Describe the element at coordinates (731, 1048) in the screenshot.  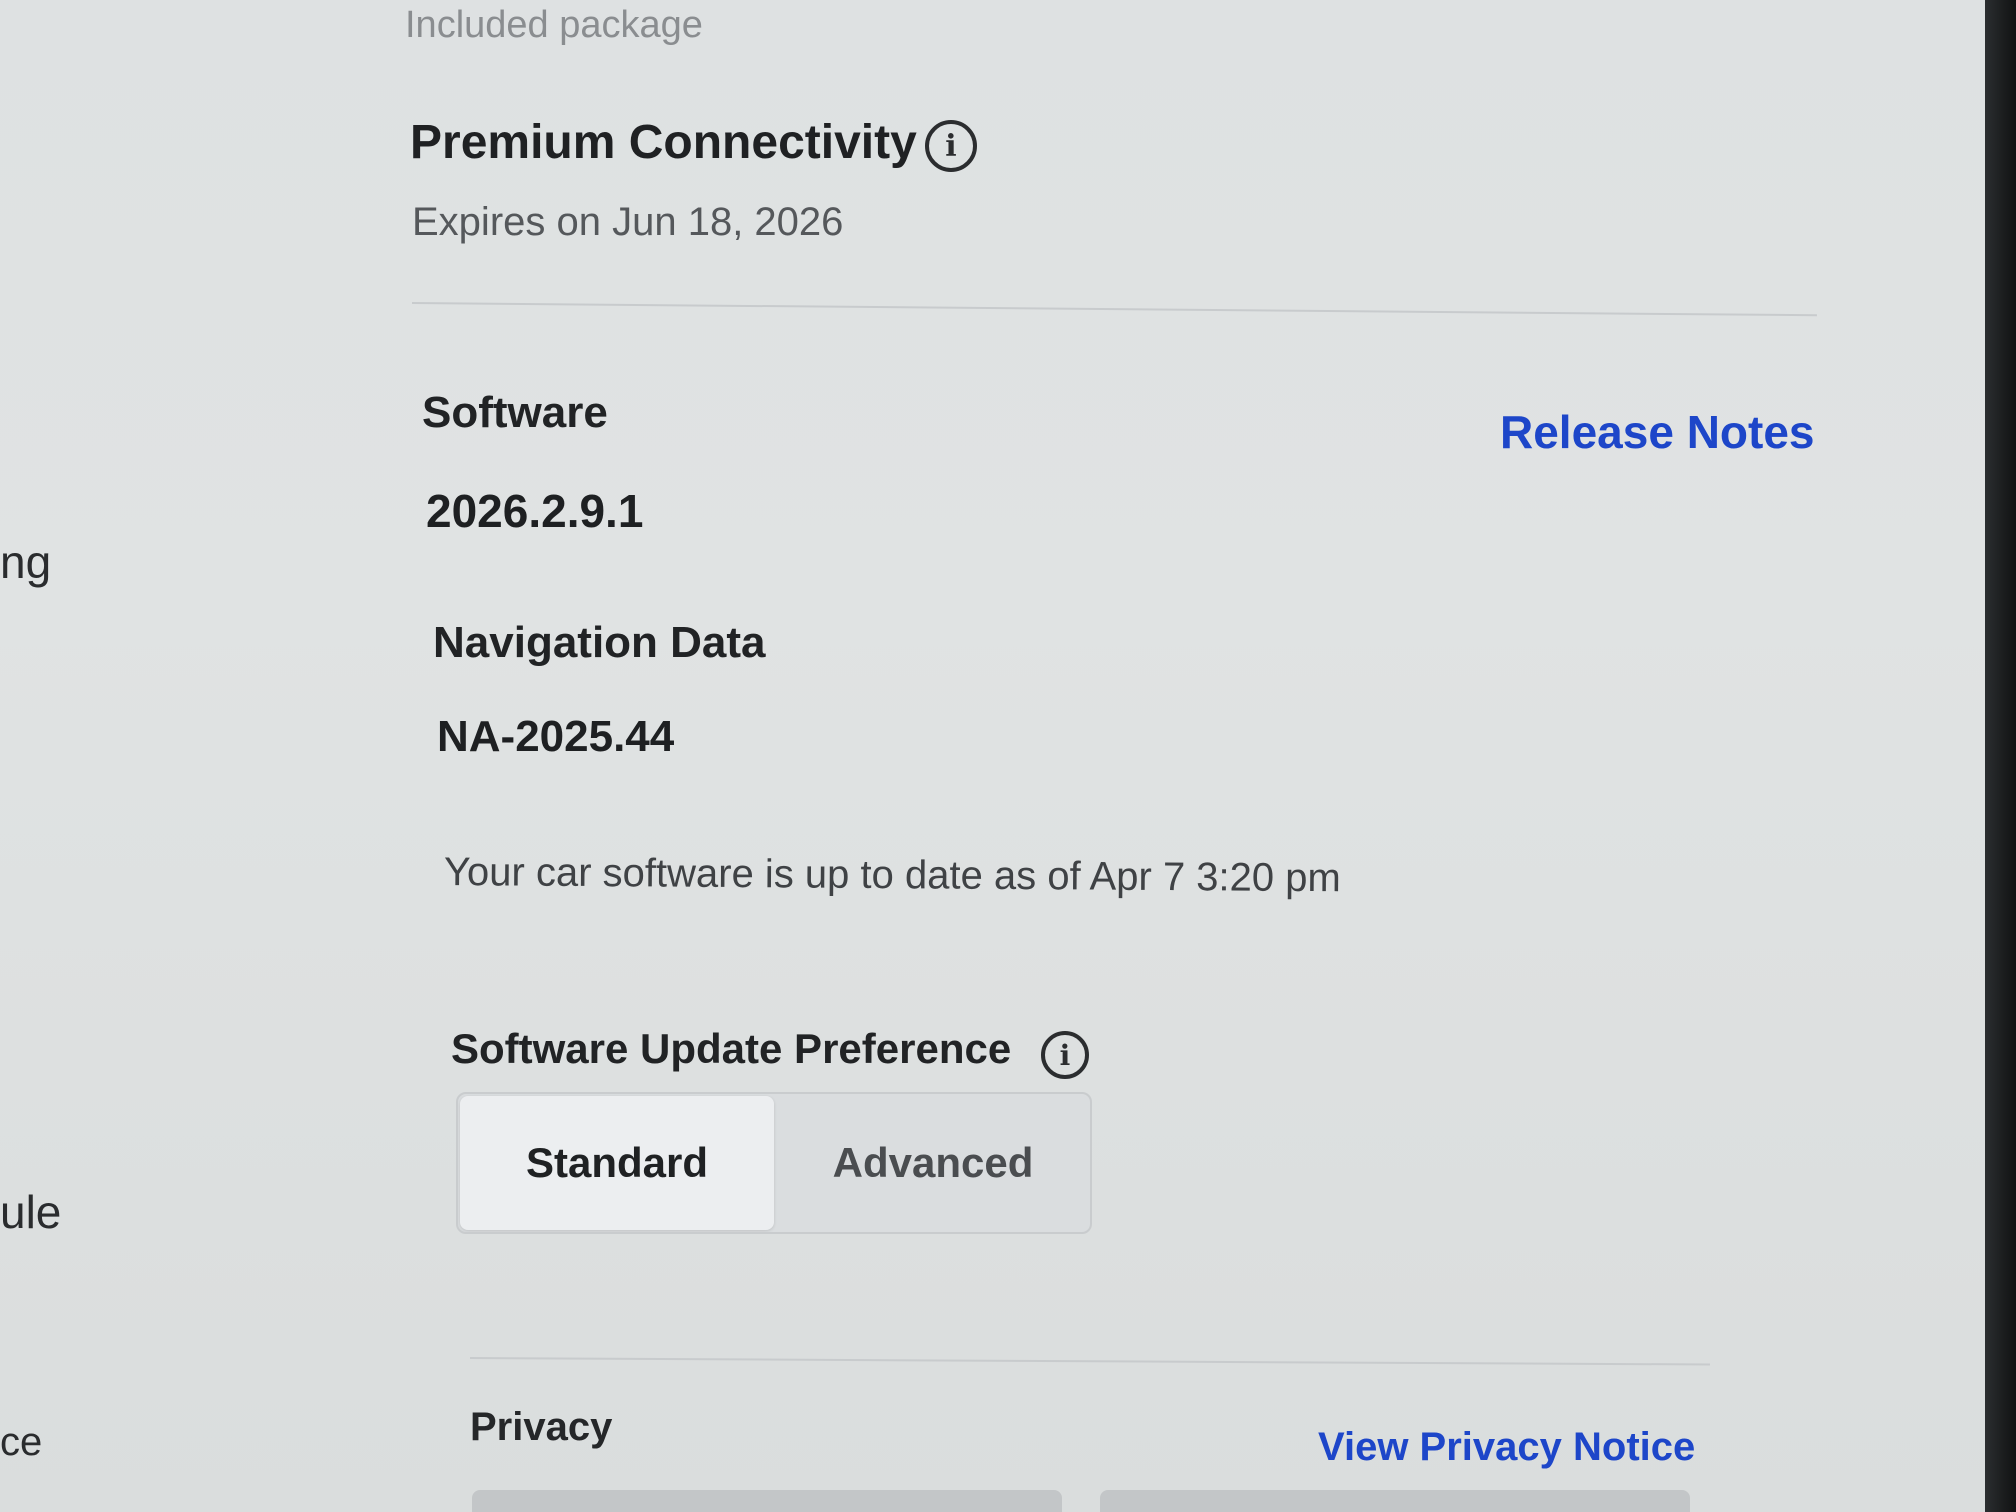
I see `software-update-preference-label: Software Update Preference` at that location.